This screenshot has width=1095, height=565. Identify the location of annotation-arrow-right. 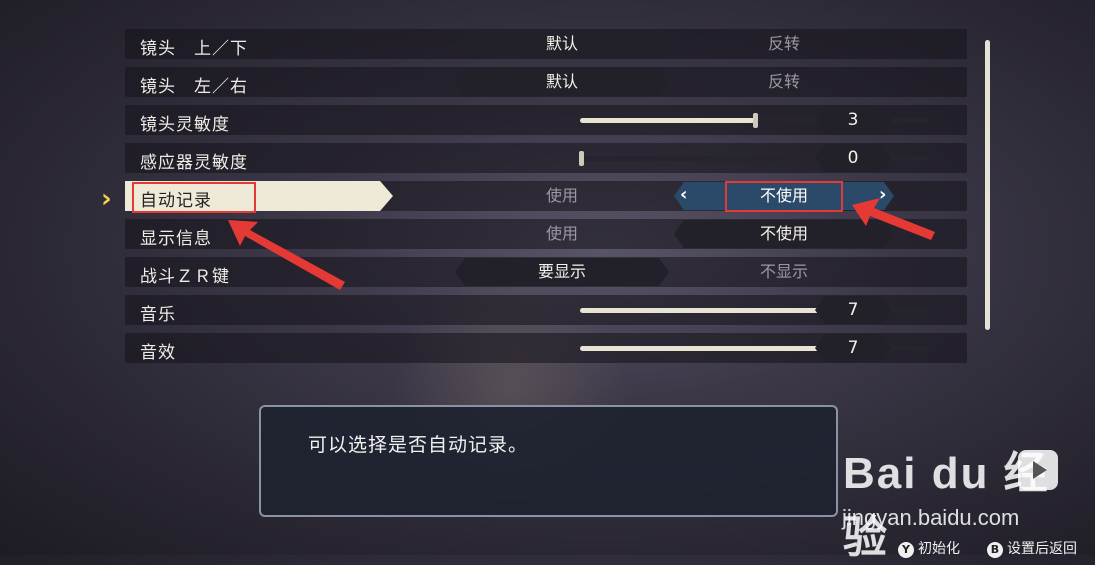
(893, 219).